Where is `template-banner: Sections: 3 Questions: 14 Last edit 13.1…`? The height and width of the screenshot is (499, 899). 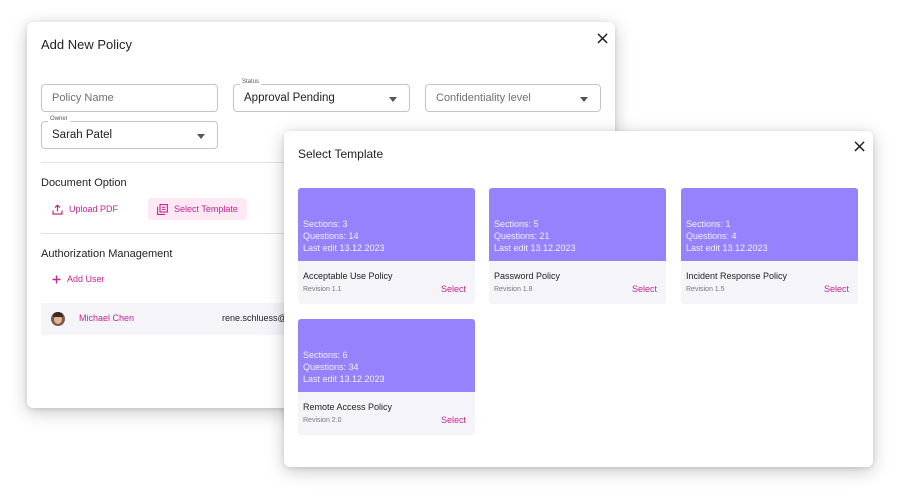 template-banner: Sections: 3 Questions: 14 Last edit 13.1… is located at coordinates (386, 224).